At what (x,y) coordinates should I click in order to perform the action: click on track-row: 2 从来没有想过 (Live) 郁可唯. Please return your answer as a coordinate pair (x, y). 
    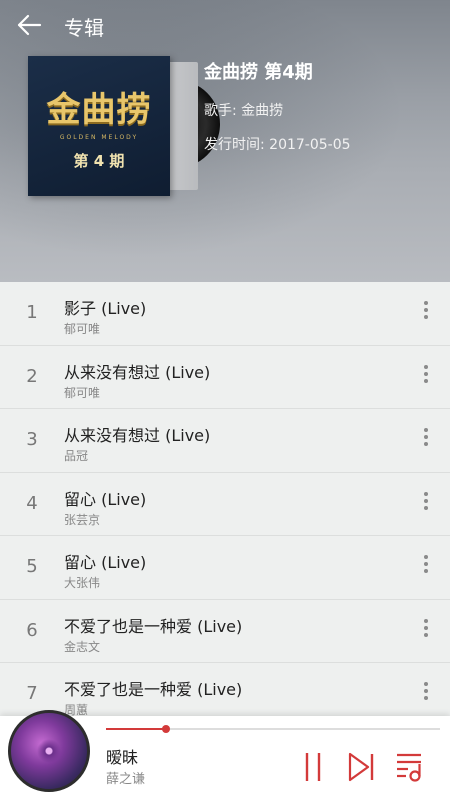
    Looking at the image, I should click on (225, 377).